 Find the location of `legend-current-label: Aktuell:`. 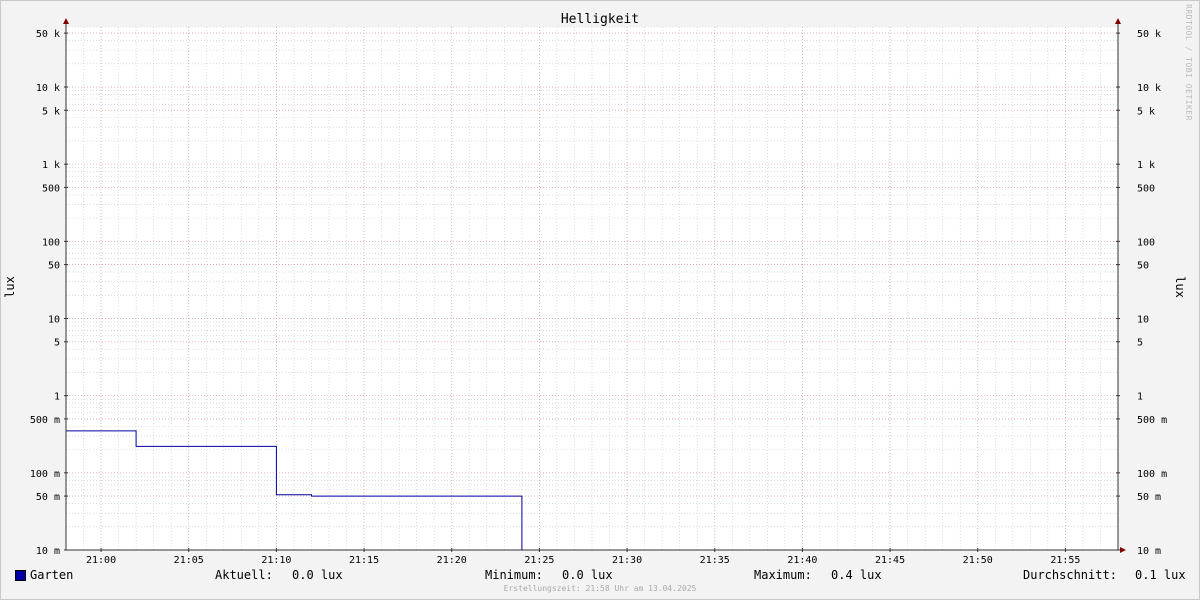

legend-current-label: Aktuell: is located at coordinates (244, 575).